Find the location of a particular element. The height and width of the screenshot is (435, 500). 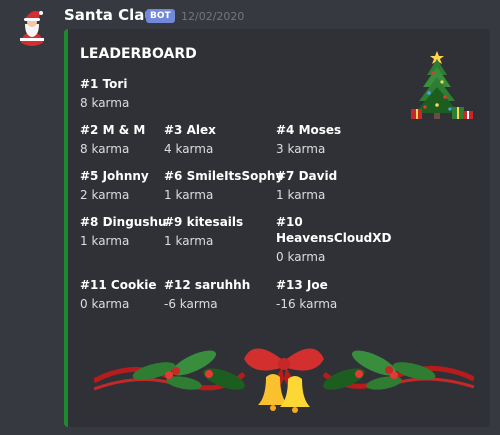

entry-karma: -6 karma is located at coordinates (191, 304).